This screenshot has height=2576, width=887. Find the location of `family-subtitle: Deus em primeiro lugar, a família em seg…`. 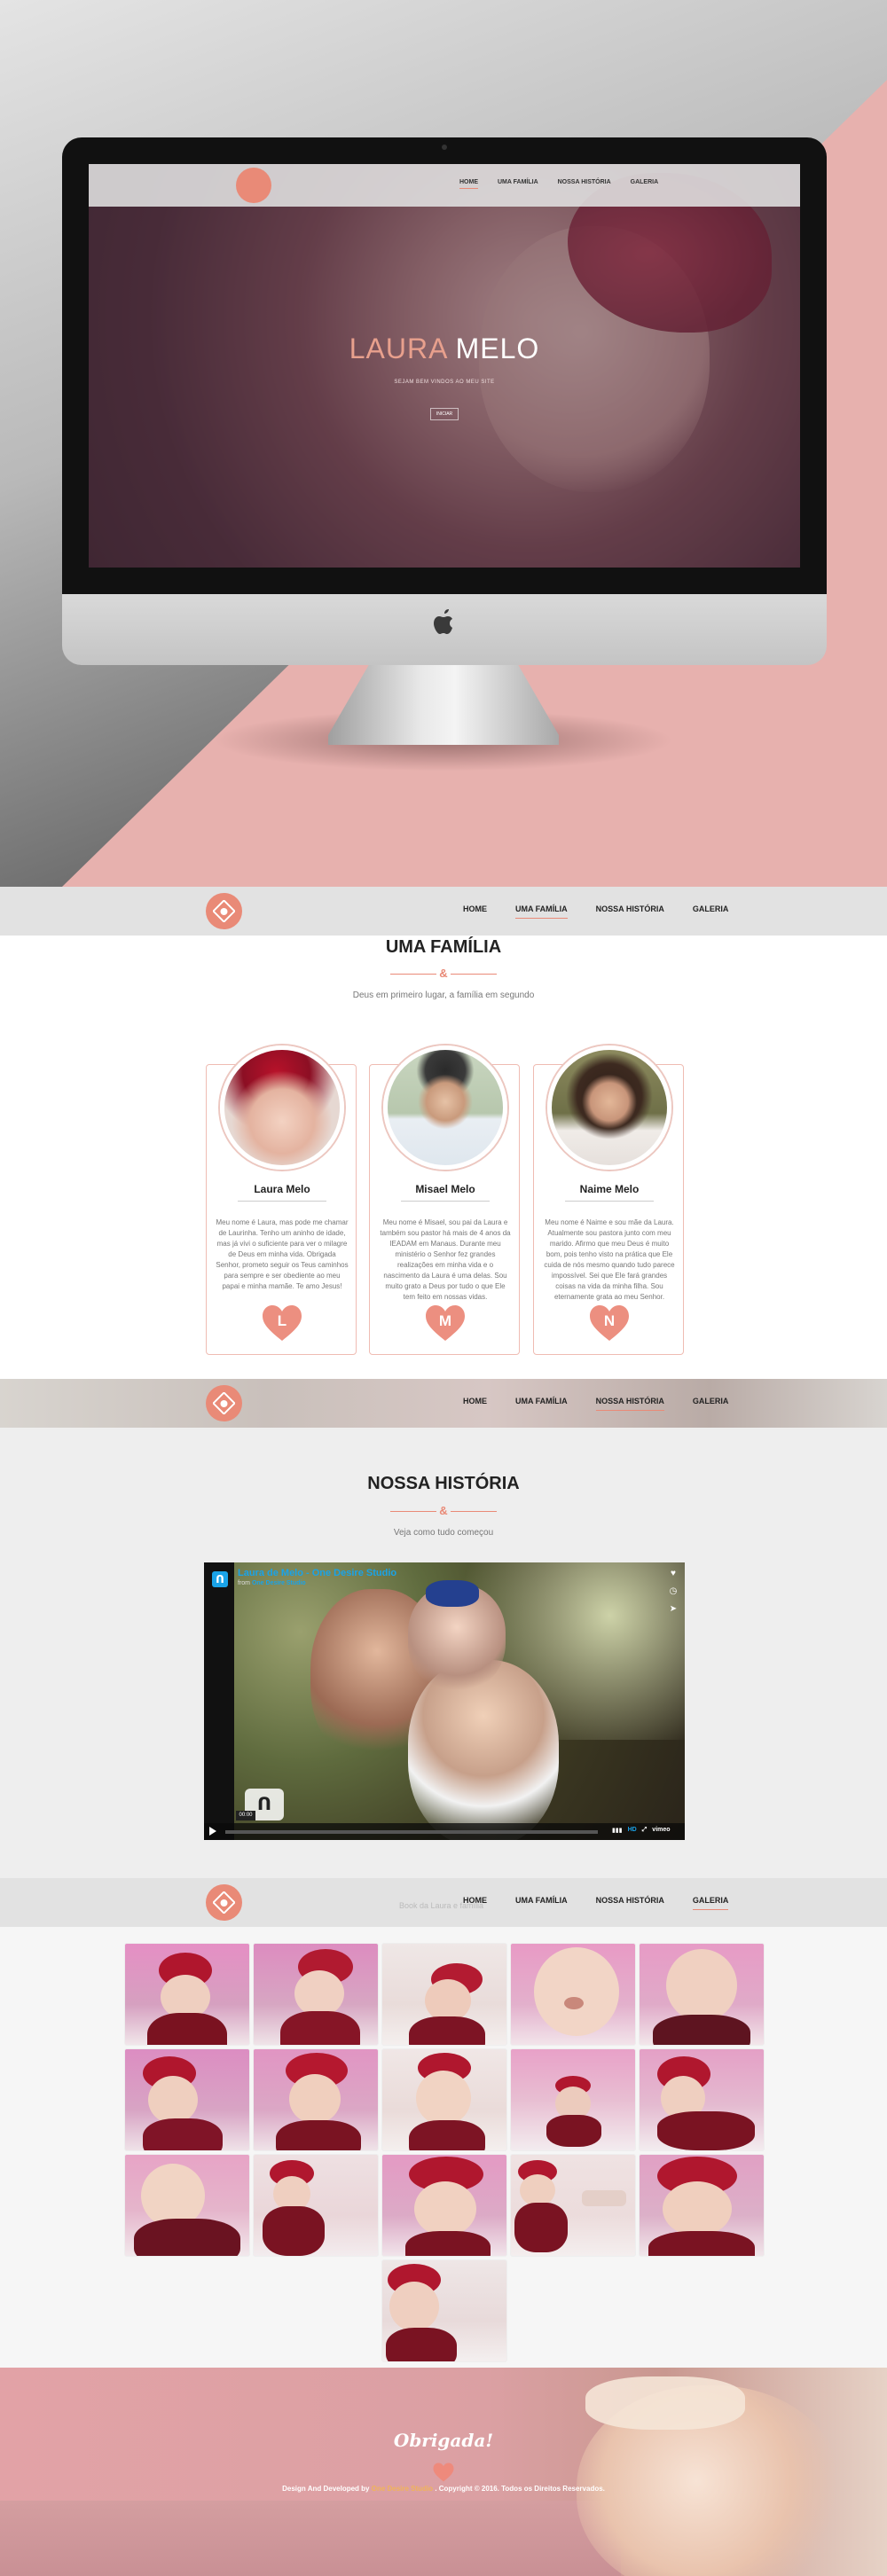

family-subtitle: Deus em primeiro lugar, a família em seg… is located at coordinates (443, 995).